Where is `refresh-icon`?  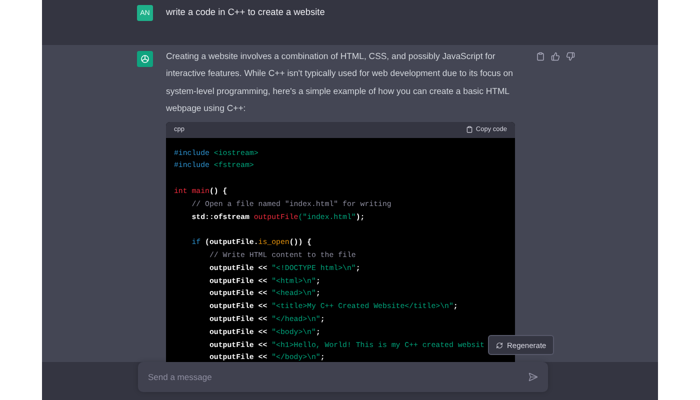
refresh-icon is located at coordinates (499, 345).